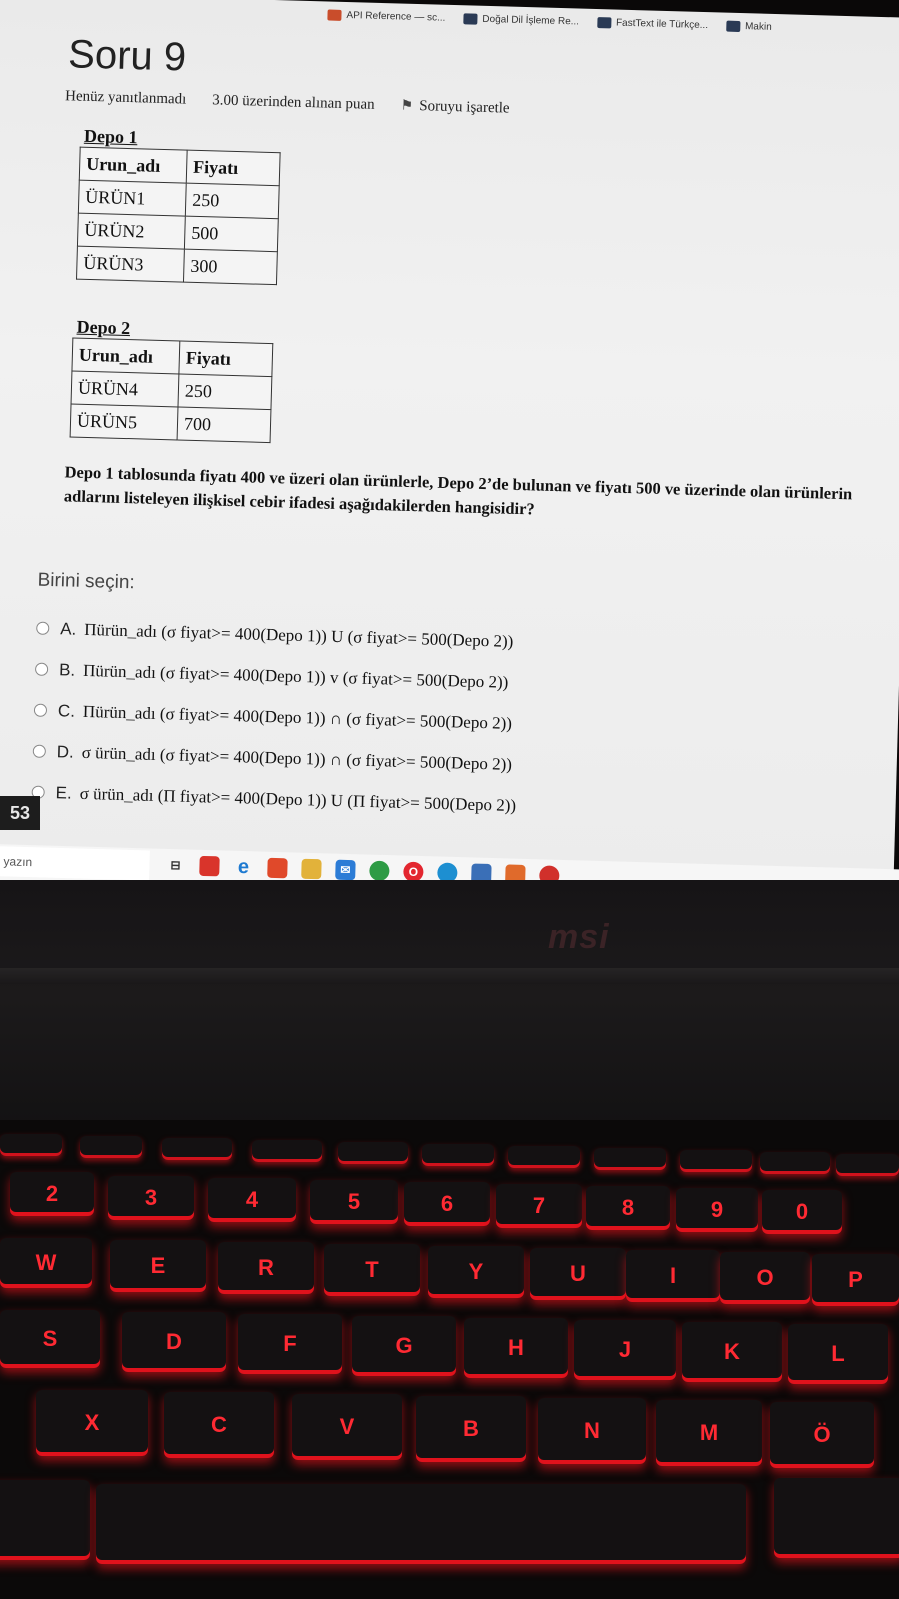 This screenshot has height=1599, width=899. What do you see at coordinates (230, 267) in the screenshot?
I see `table-cell: 300` at bounding box center [230, 267].